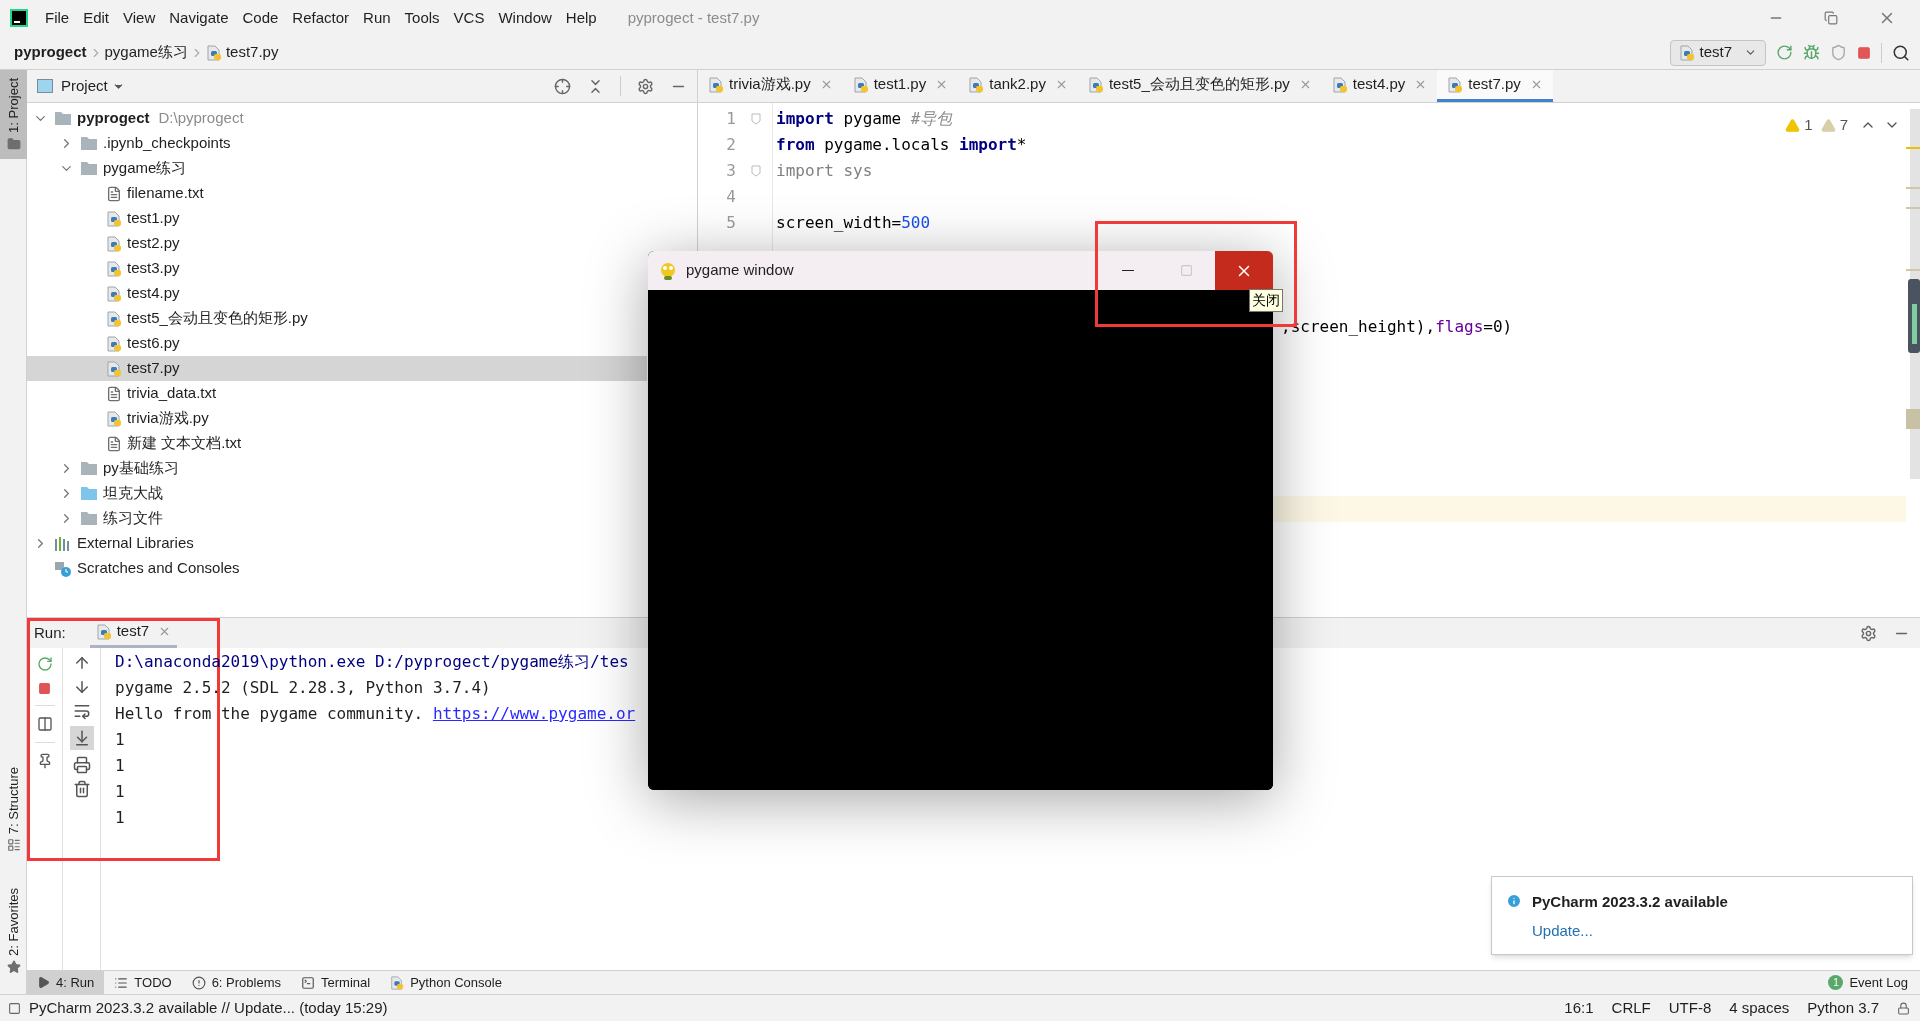 The height and width of the screenshot is (1021, 1920). Describe the element at coordinates (525, 18) in the screenshot. I see `menu-item: Window` at that location.